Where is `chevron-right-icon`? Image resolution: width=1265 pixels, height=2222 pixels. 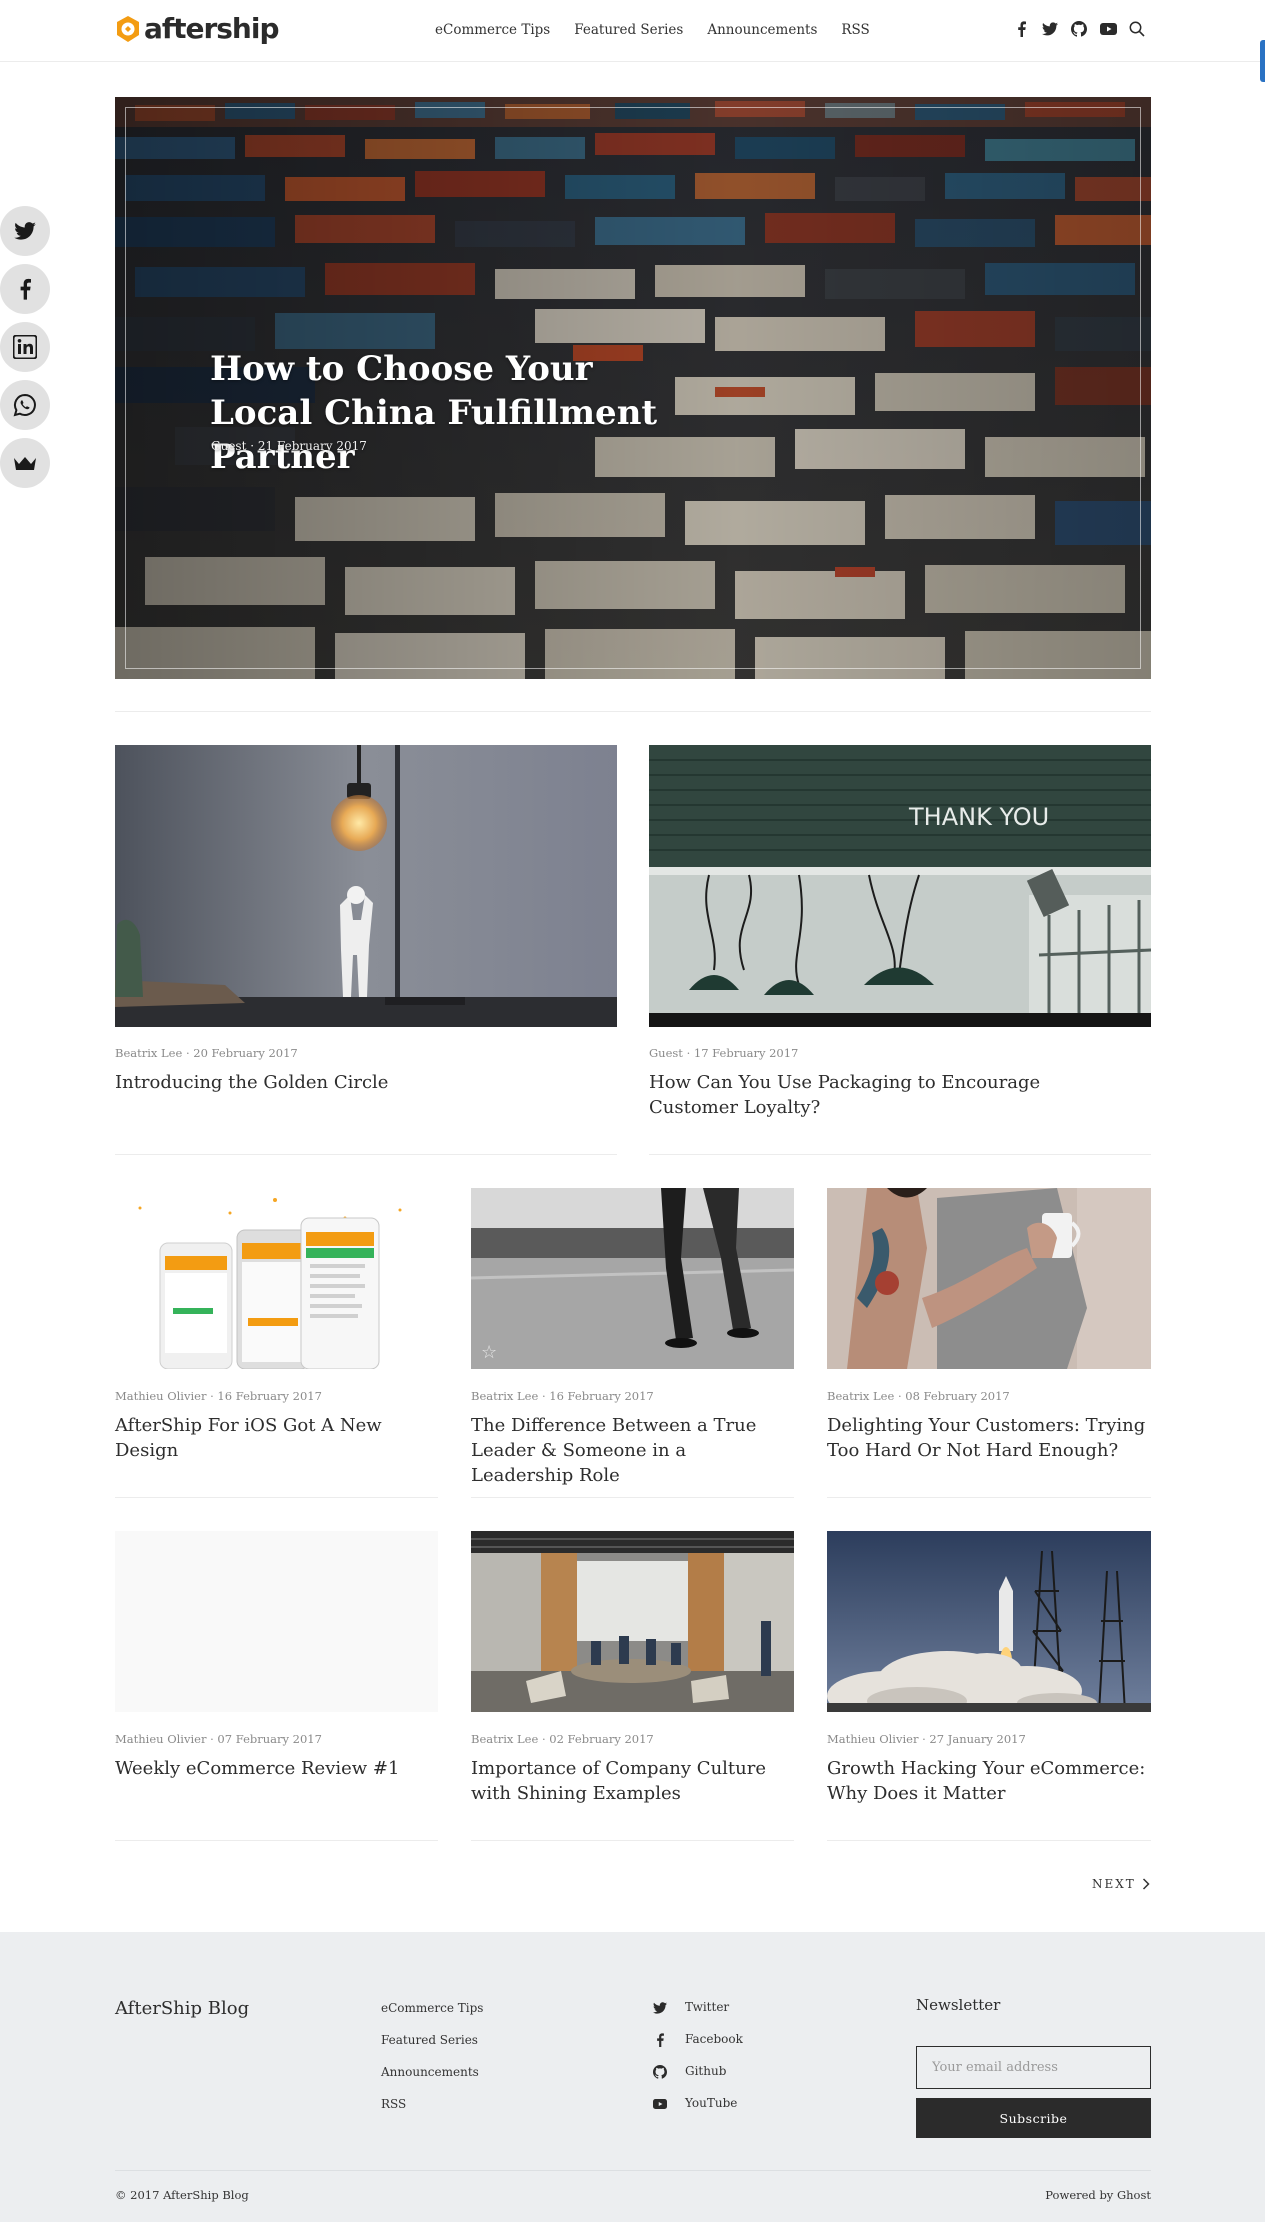
chevron-right-icon is located at coordinates (1146, 1884).